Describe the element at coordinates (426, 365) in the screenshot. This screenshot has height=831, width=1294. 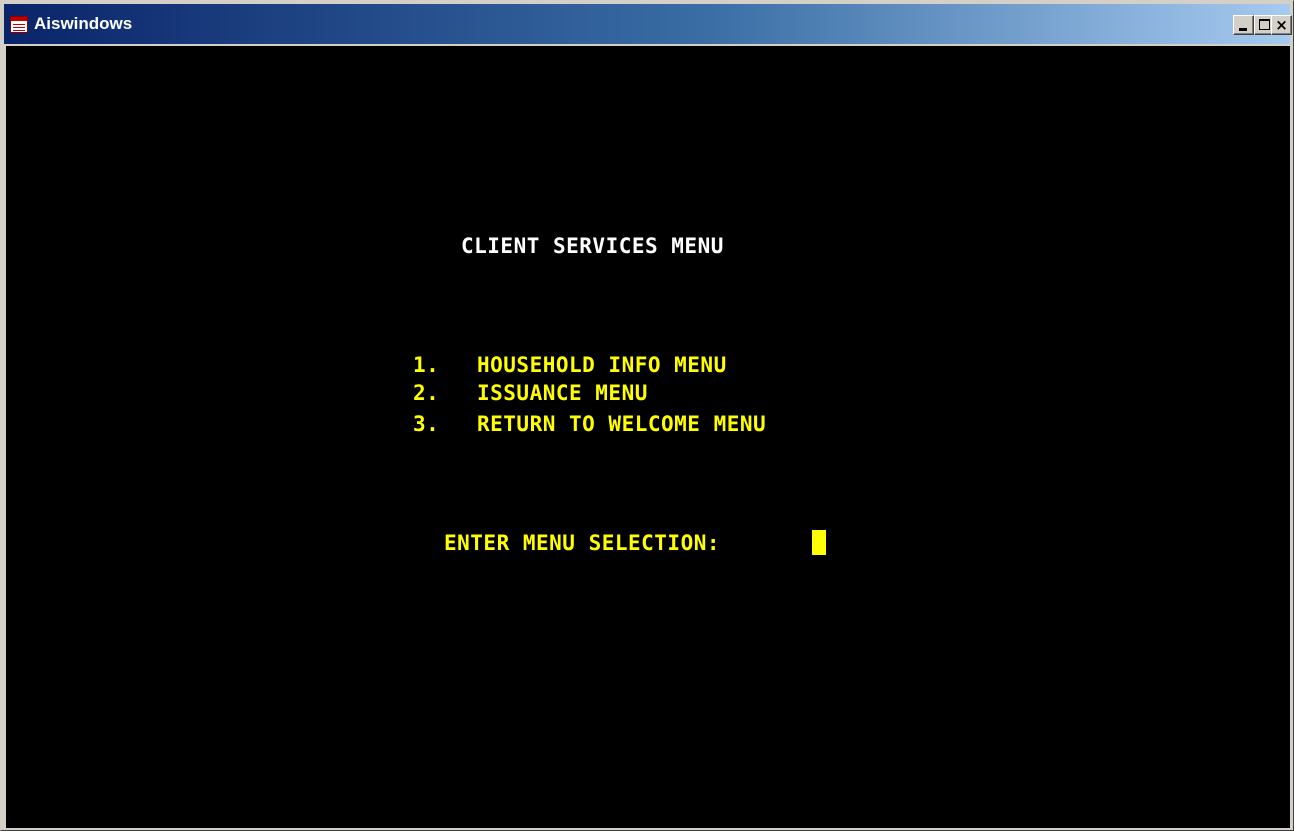
I see `menu-item-1-number: 1.` at that location.